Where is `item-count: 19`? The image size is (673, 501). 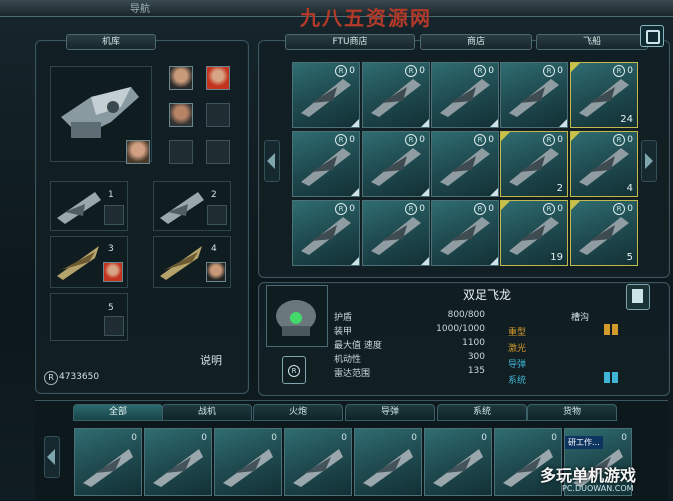
item-count: 19 is located at coordinates (556, 257).